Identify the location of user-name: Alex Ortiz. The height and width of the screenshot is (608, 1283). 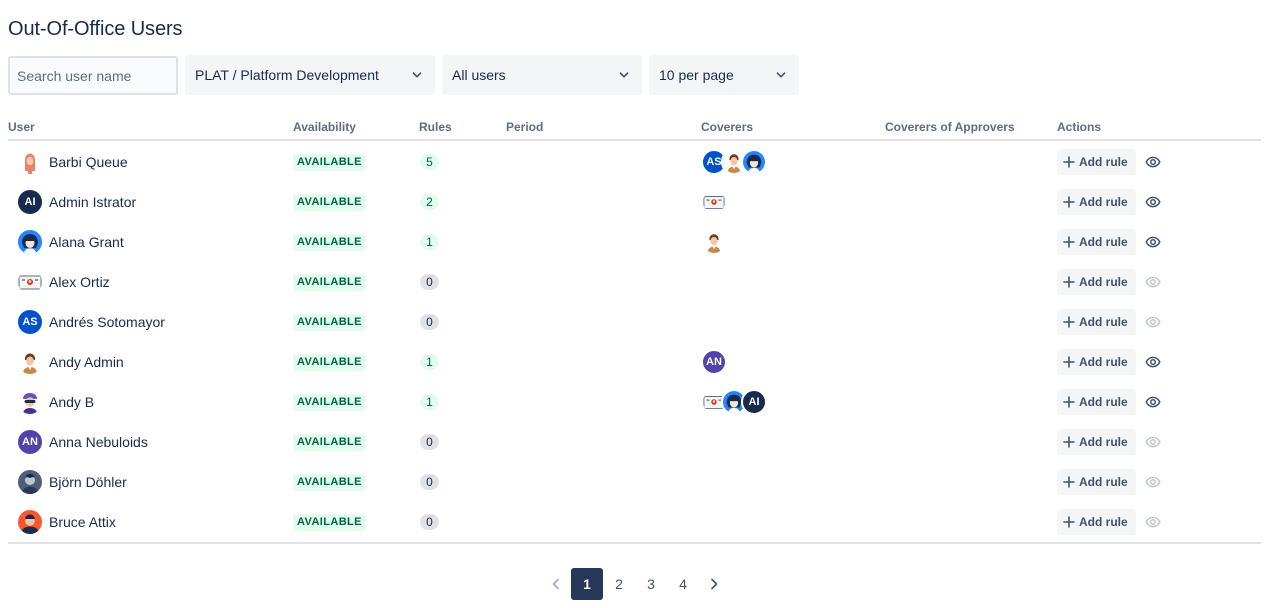
(79, 282).